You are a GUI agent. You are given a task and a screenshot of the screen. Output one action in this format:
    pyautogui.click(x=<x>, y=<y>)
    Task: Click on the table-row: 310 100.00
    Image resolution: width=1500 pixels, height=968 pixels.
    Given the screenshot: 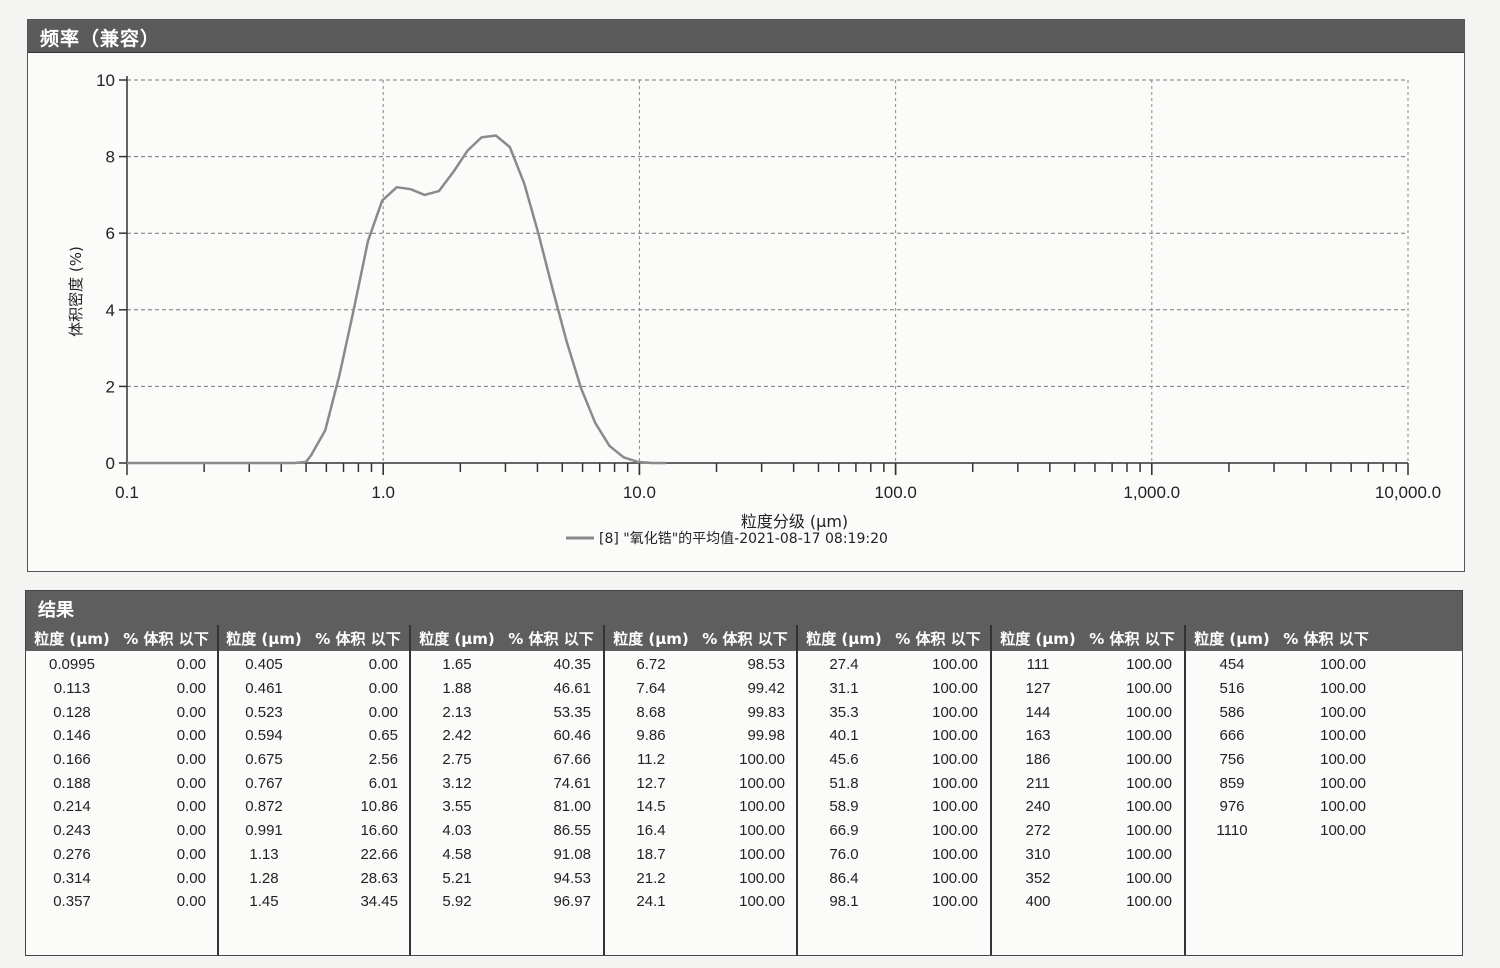 What is the action you would take?
    pyautogui.click(x=1088, y=855)
    